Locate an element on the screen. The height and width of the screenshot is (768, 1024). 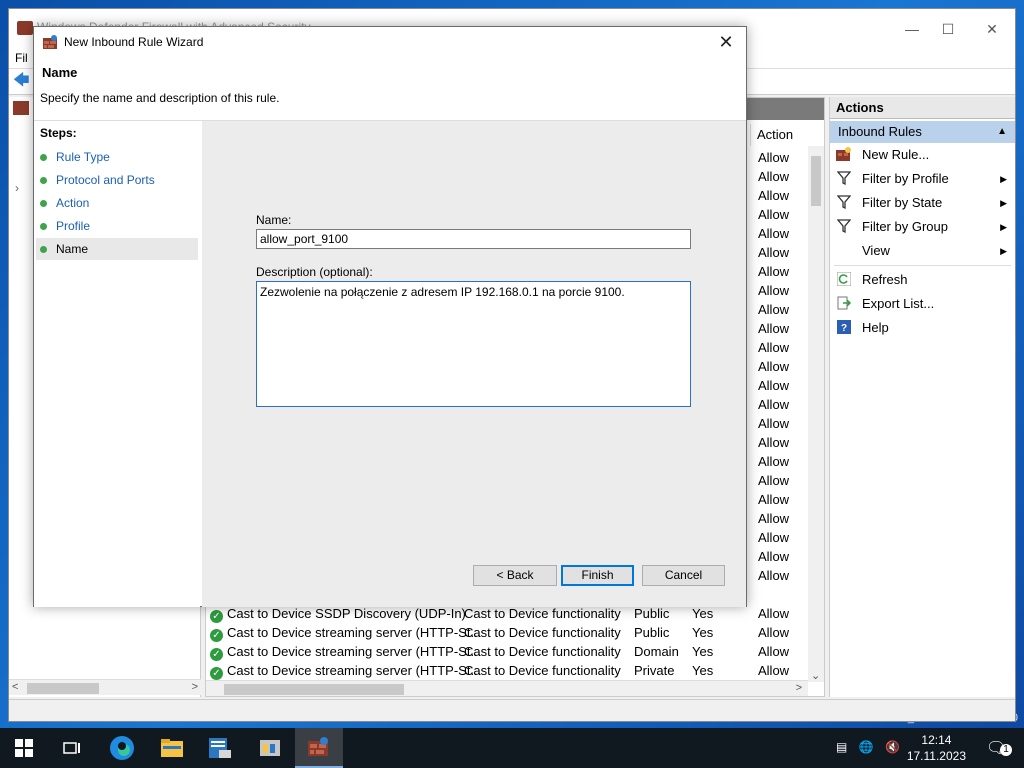
task-view-icon is located at coordinates (71, 748).